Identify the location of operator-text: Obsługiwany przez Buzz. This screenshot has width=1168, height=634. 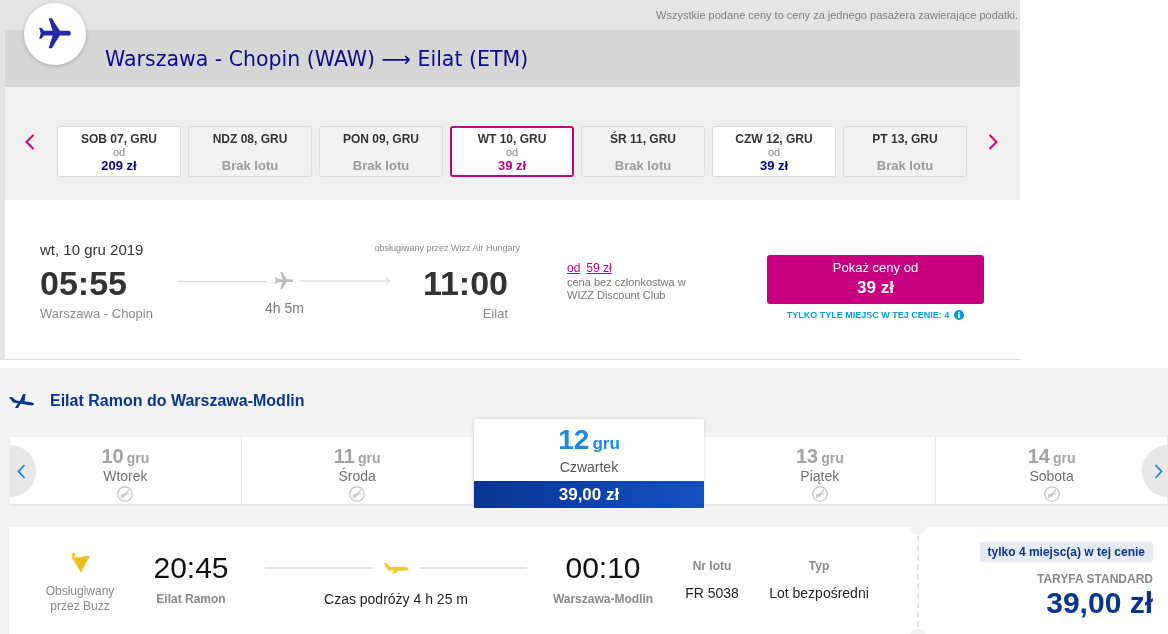
(80, 599).